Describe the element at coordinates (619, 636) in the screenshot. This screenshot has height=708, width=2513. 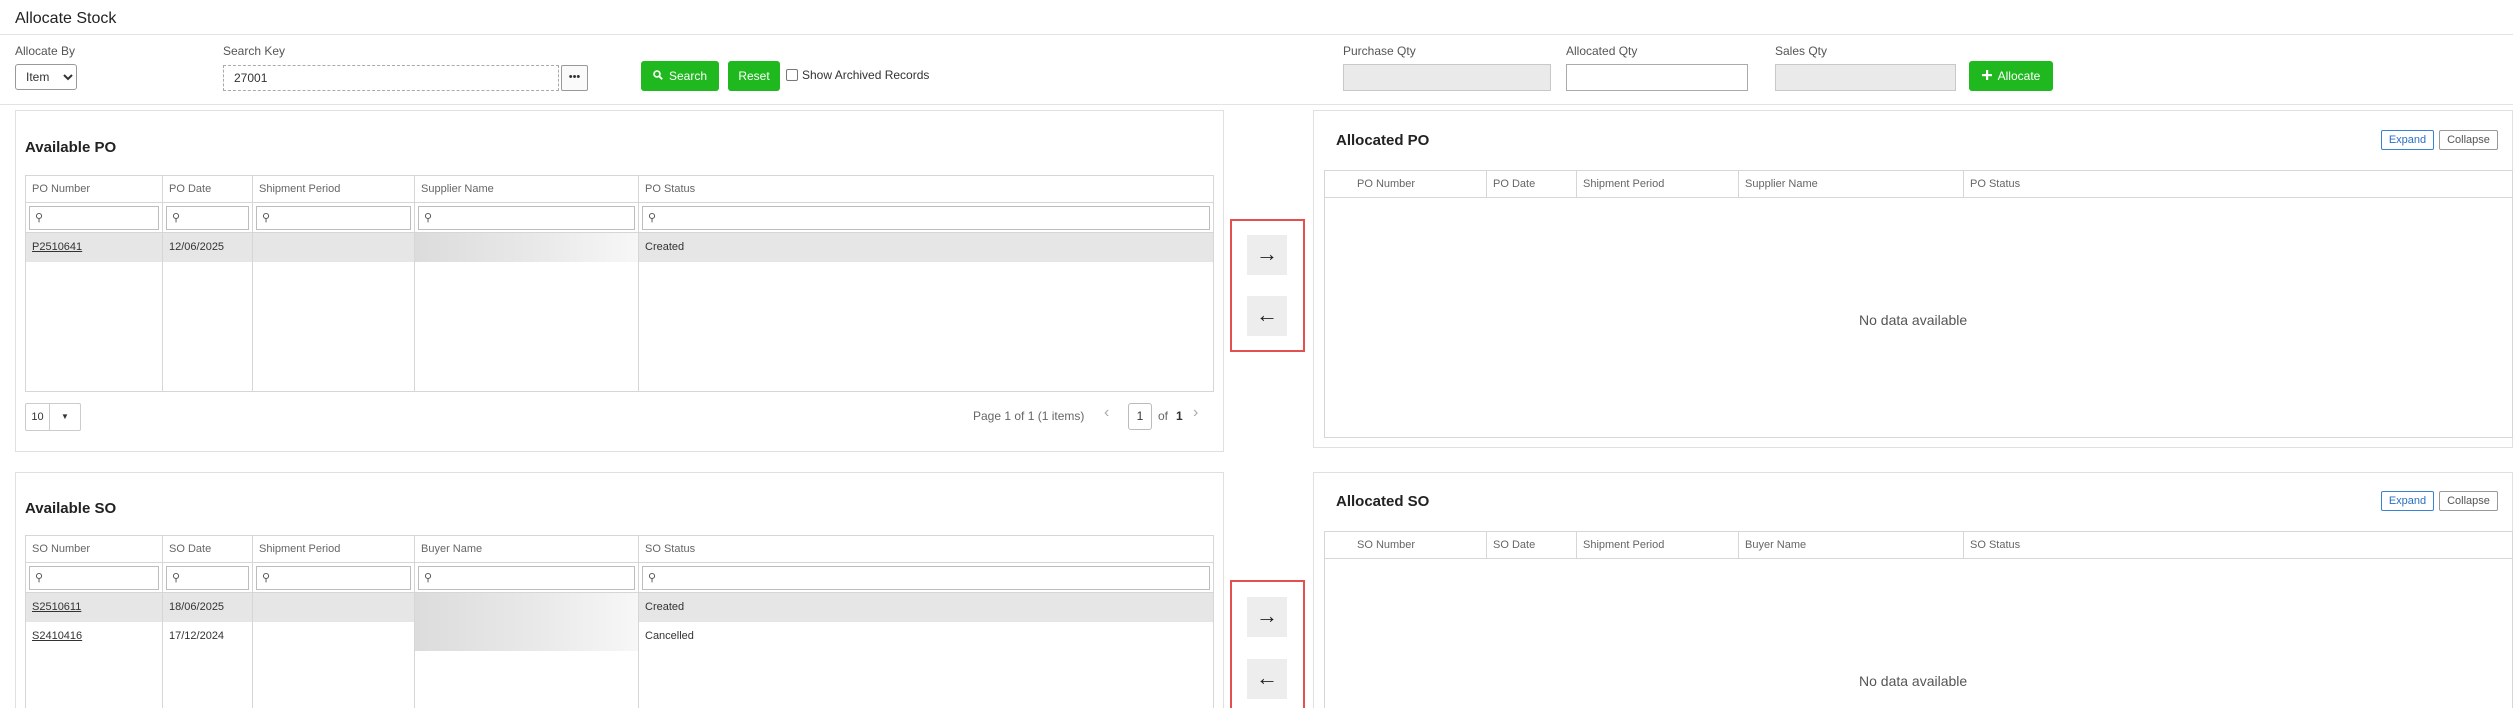
I see `table-row: S2410416 17/12/2024 Cancelled` at that location.